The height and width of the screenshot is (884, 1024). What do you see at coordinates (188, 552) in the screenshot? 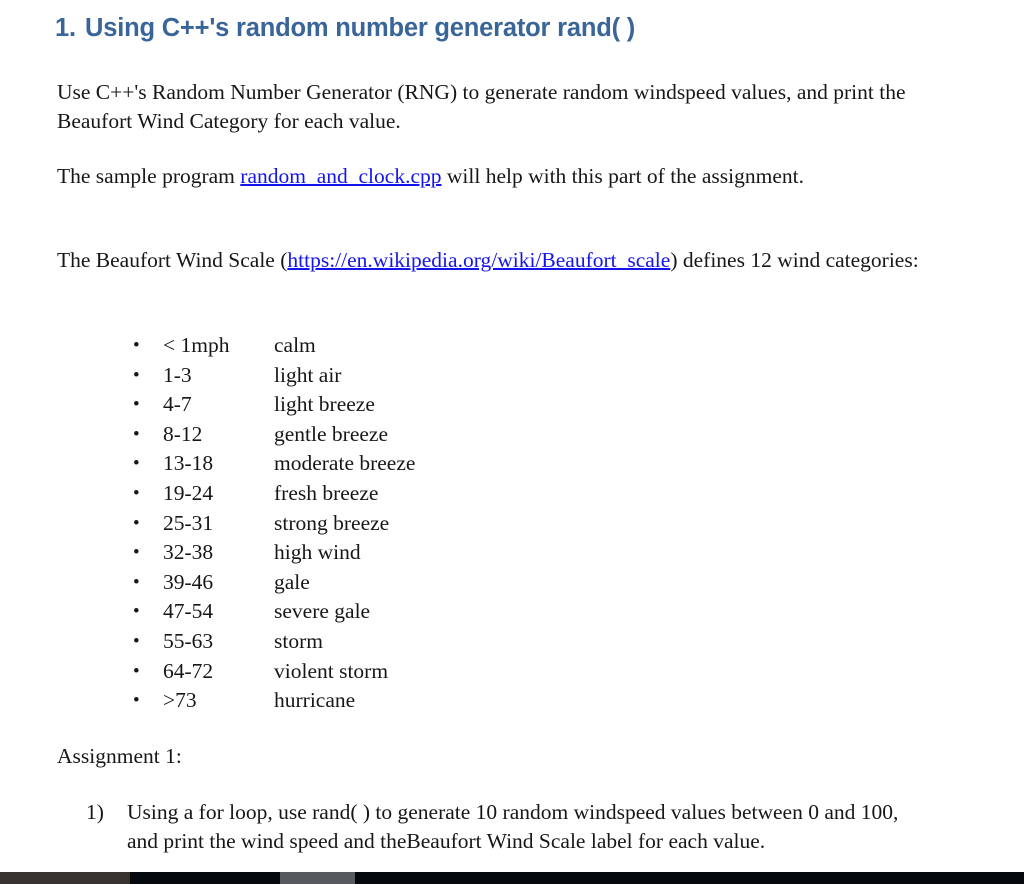
I see `category-range: 32-38` at bounding box center [188, 552].